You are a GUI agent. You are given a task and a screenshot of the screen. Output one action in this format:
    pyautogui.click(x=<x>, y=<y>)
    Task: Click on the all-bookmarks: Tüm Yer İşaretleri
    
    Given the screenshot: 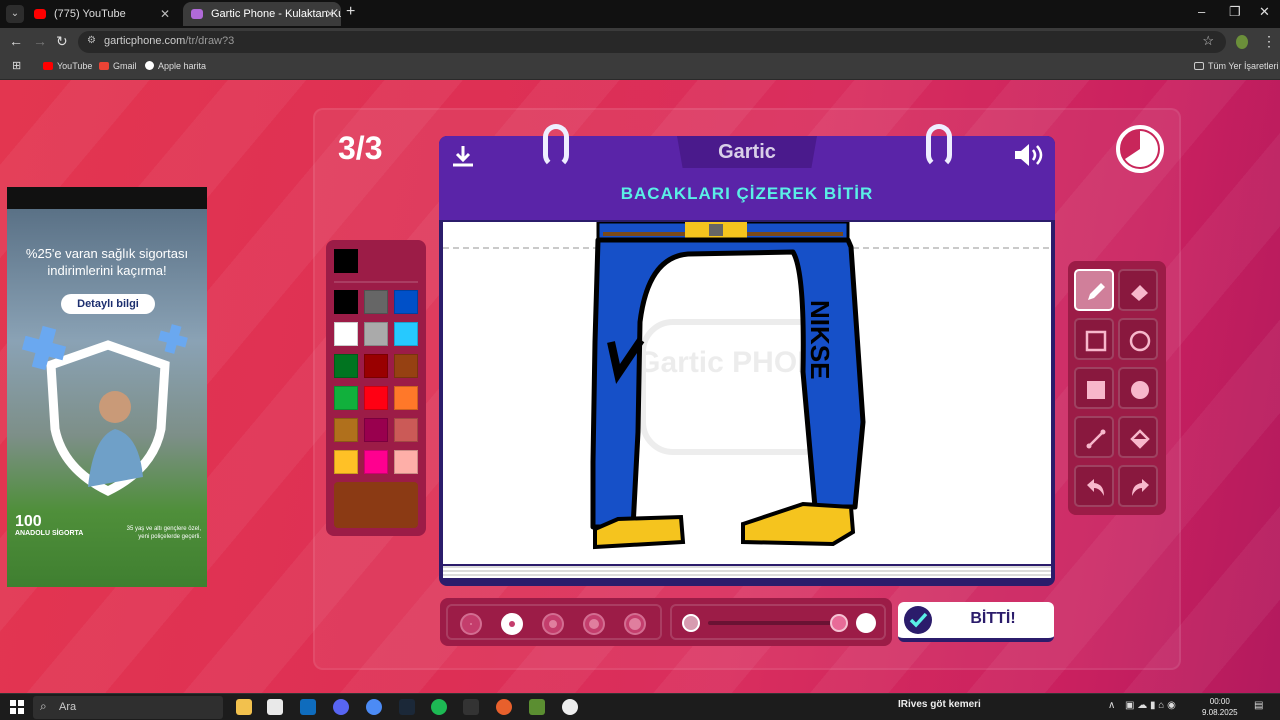 What is the action you would take?
    pyautogui.click(x=1236, y=66)
    